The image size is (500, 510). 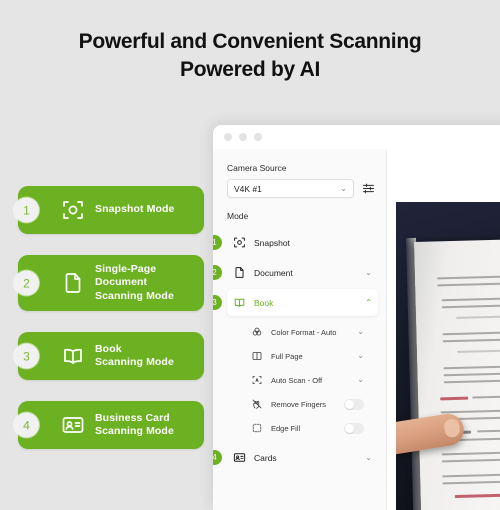 What do you see at coordinates (248, 188) in the screenshot?
I see `camera-source-value: V4K #1` at bounding box center [248, 188].